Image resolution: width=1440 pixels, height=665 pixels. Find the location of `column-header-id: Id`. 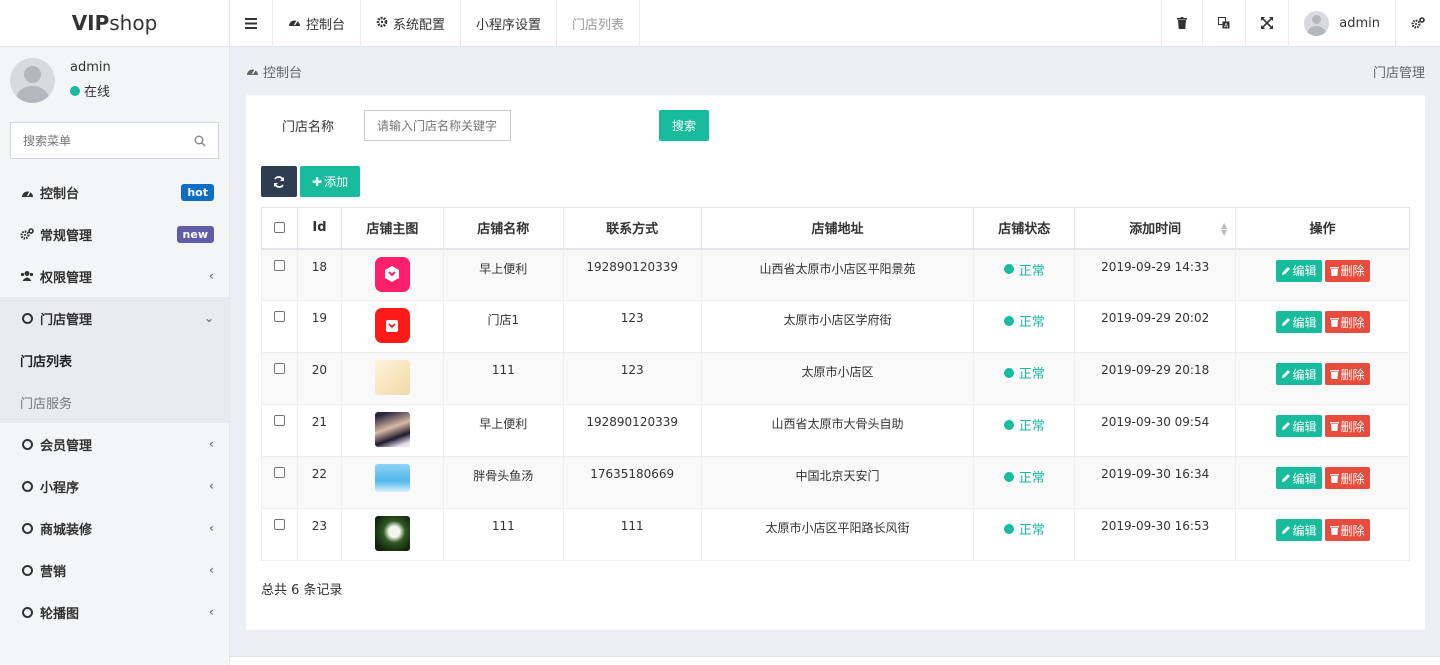

column-header-id: Id is located at coordinates (319, 228).